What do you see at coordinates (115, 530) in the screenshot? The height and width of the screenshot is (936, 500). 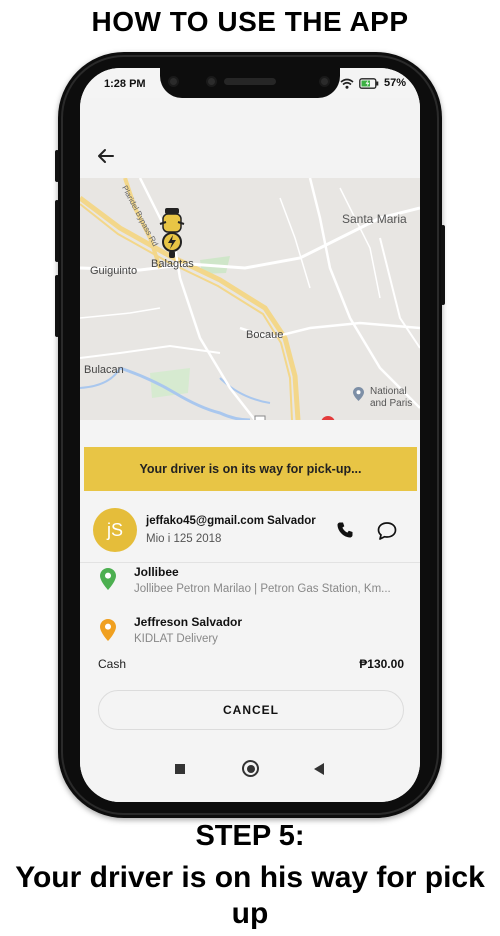 I see `avatar: jS` at bounding box center [115, 530].